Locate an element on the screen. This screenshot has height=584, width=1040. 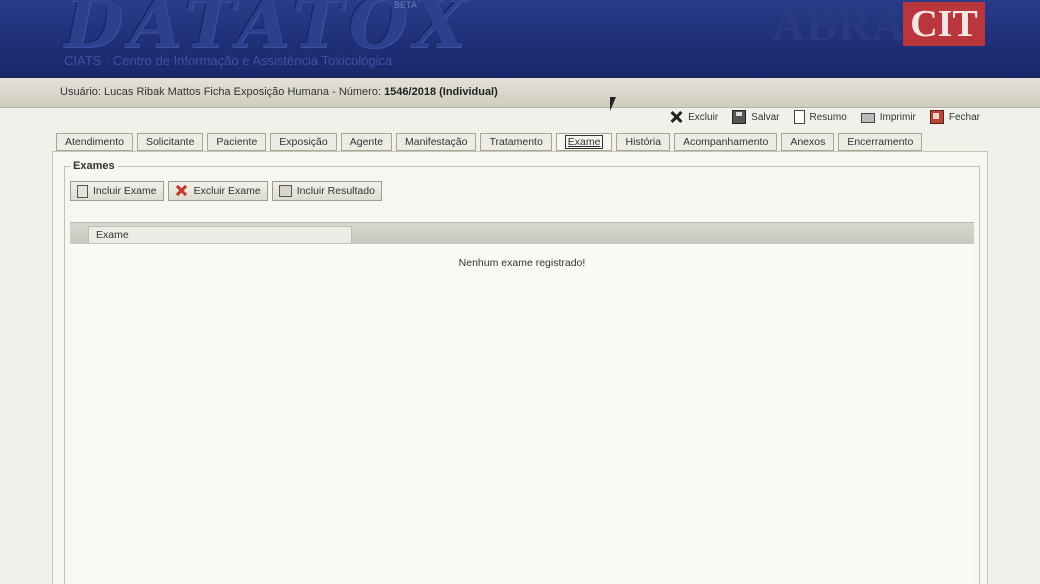
imprimir-button: Imprimir is located at coordinates (888, 117).